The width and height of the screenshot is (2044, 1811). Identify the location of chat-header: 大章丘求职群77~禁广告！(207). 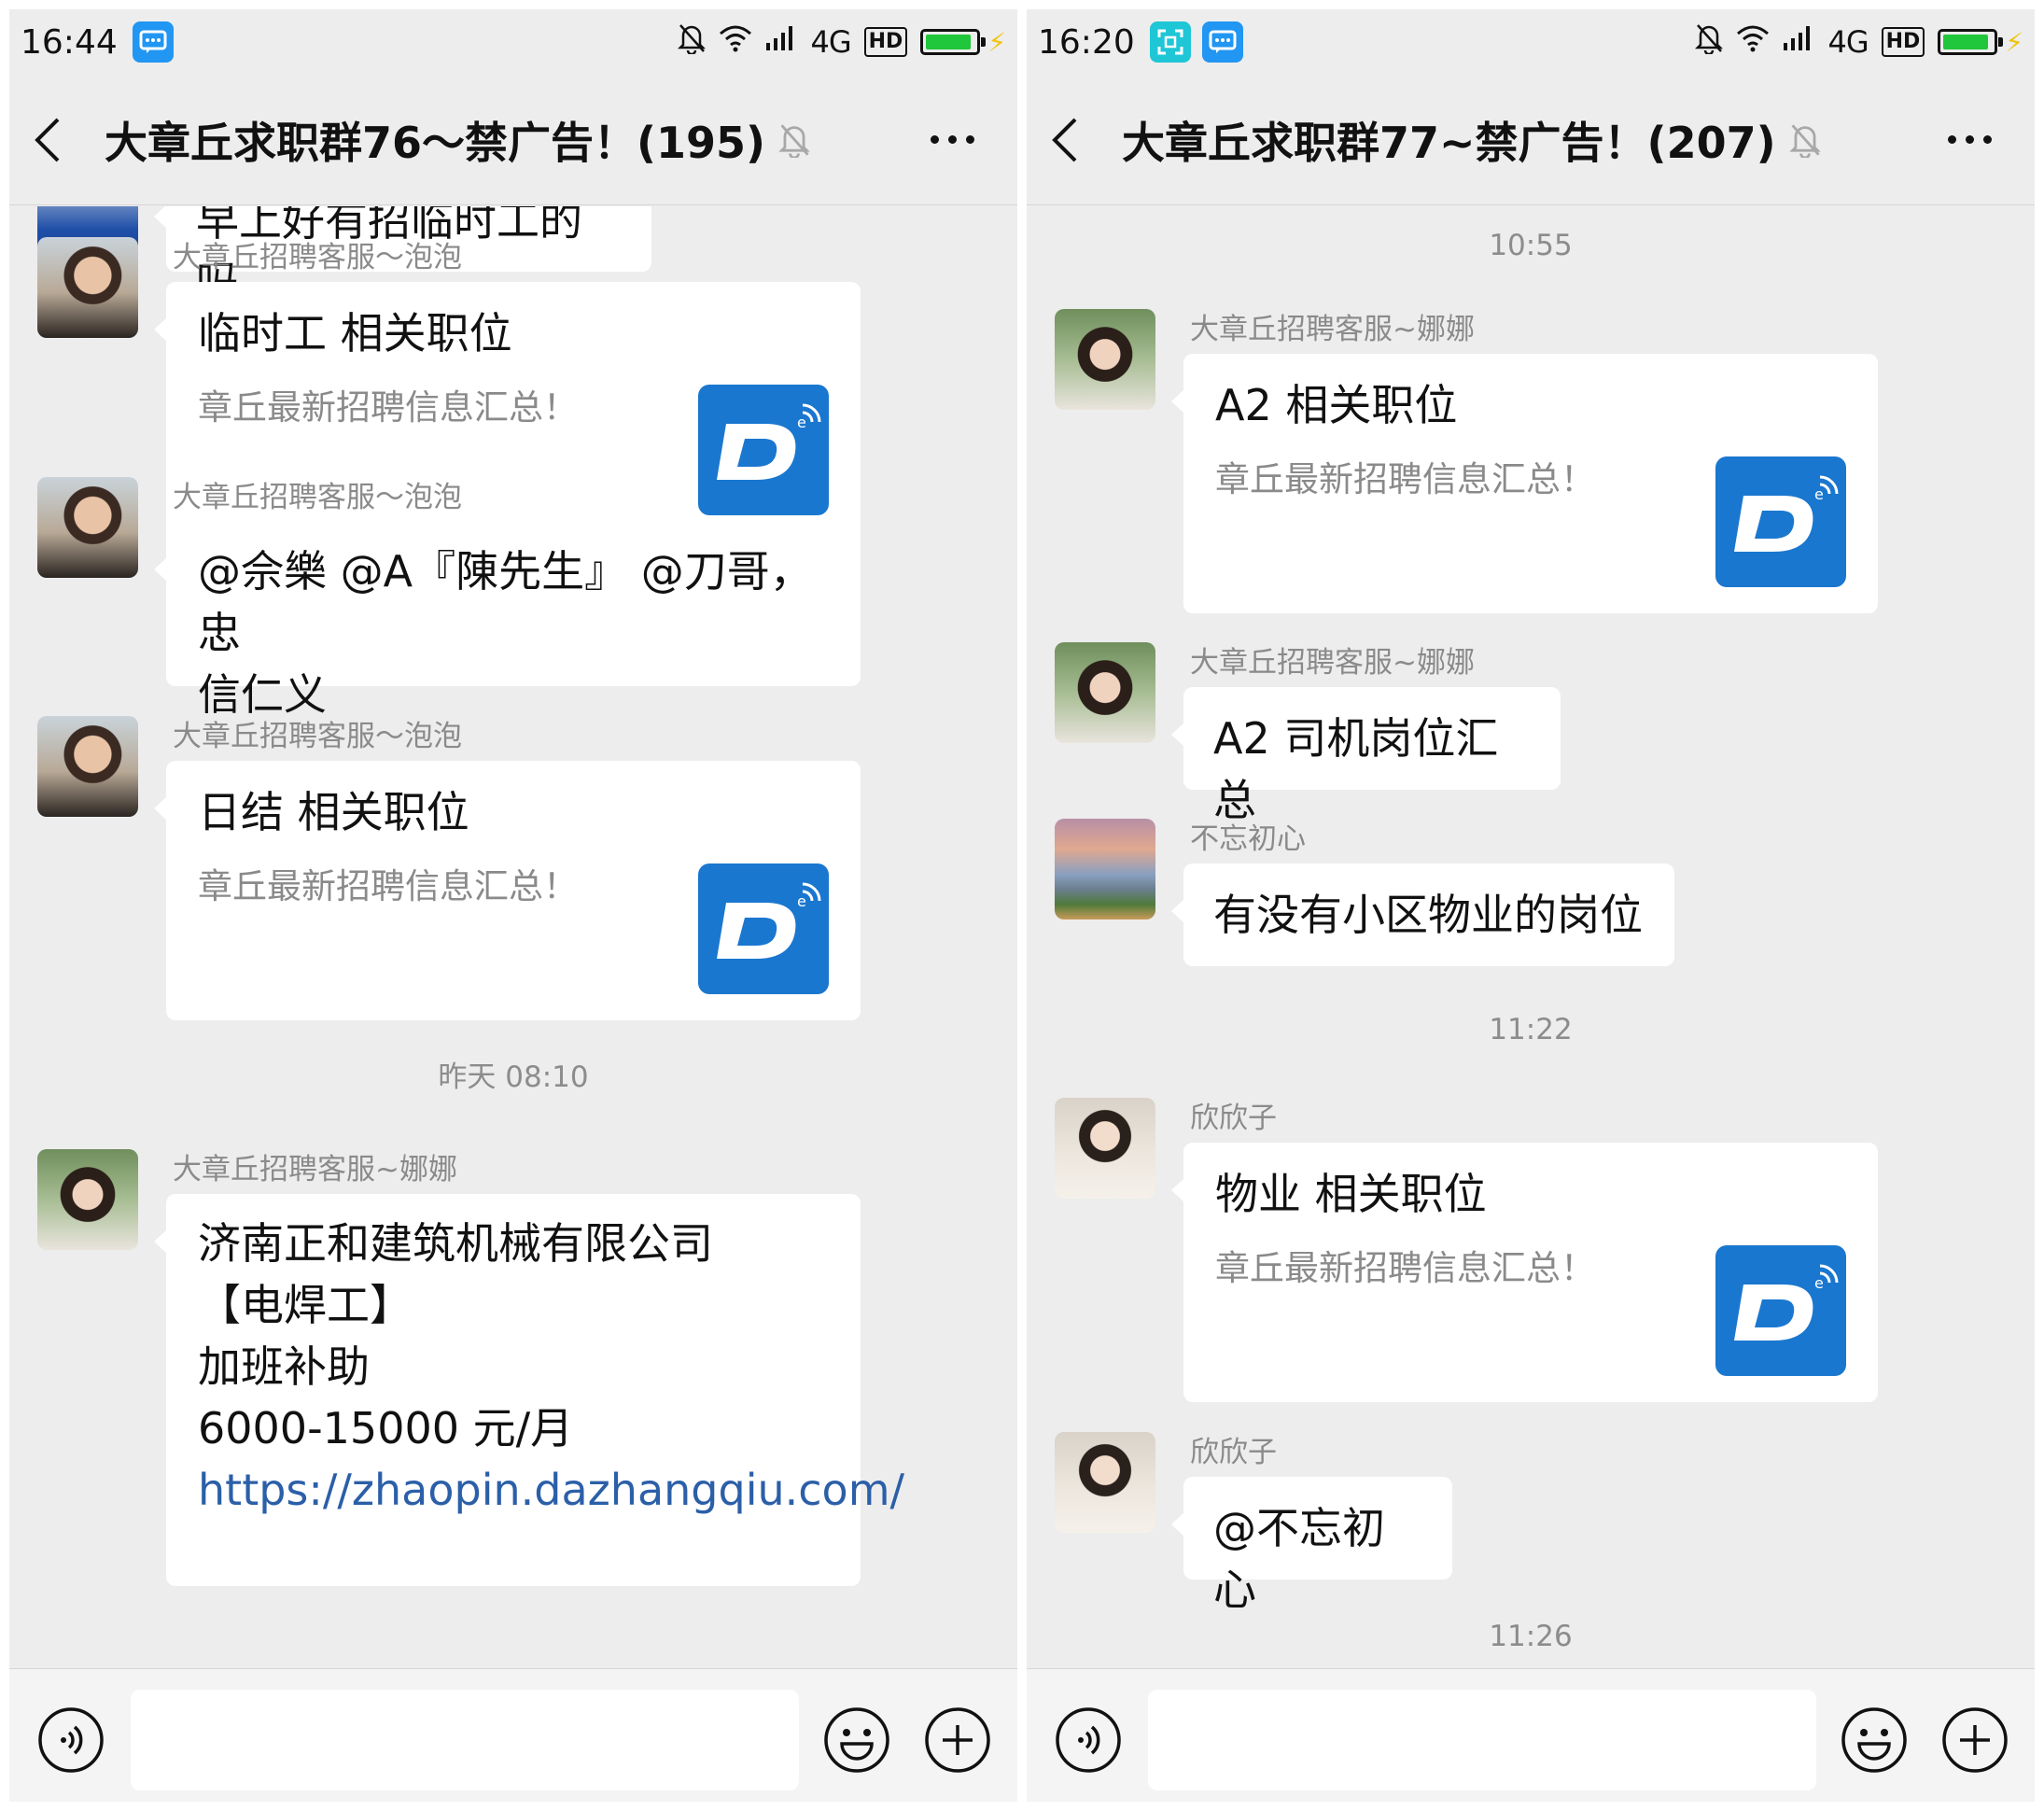
(1531, 140).